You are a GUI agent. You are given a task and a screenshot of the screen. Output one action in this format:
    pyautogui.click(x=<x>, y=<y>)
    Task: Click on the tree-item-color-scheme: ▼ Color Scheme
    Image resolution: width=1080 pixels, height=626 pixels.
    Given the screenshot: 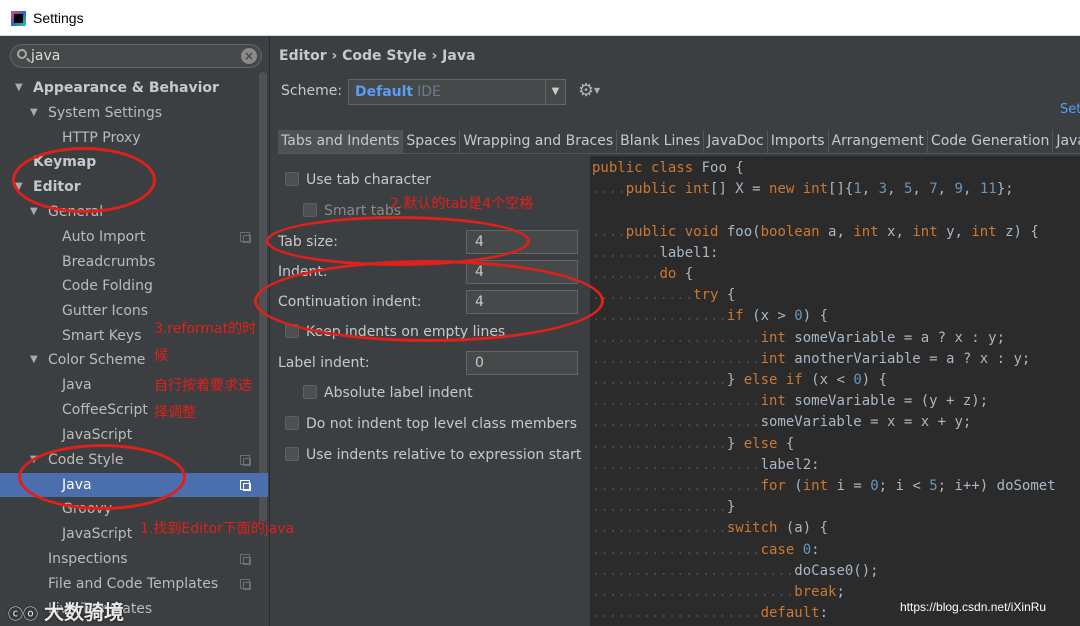 What is the action you would take?
    pyautogui.click(x=134, y=360)
    